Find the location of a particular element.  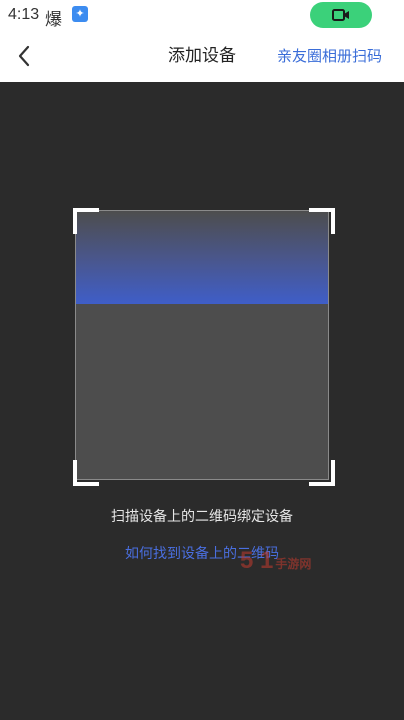

scan-hint: 扫描设备上的二维码绑定设备 is located at coordinates (202, 517).